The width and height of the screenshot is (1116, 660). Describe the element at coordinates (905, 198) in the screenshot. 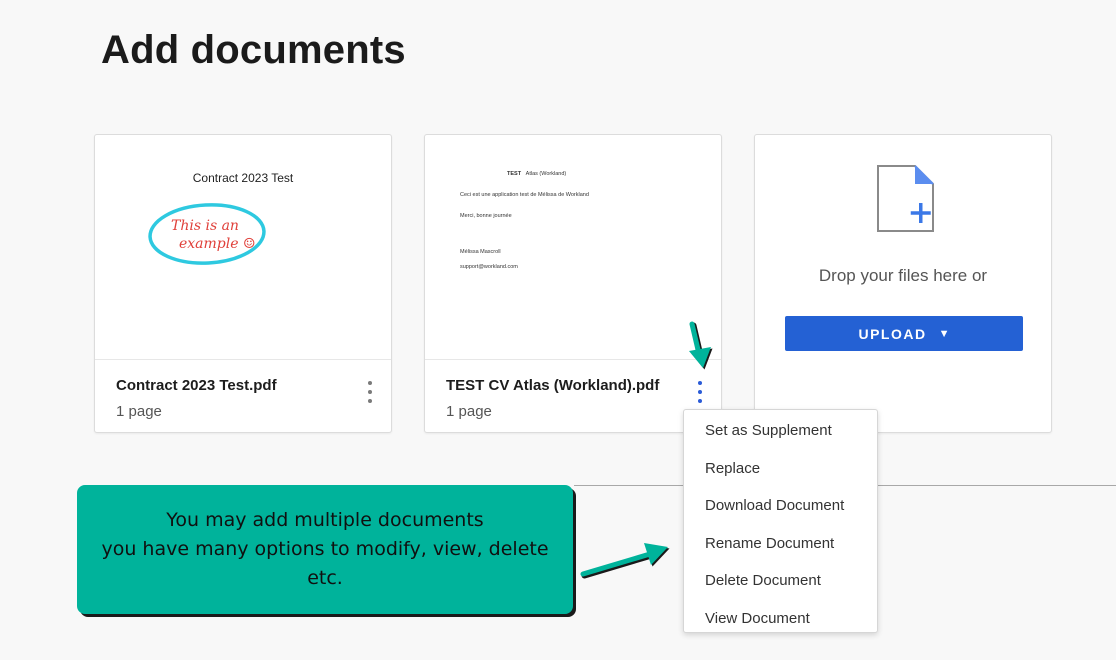

I see `file-plus-icon` at that location.